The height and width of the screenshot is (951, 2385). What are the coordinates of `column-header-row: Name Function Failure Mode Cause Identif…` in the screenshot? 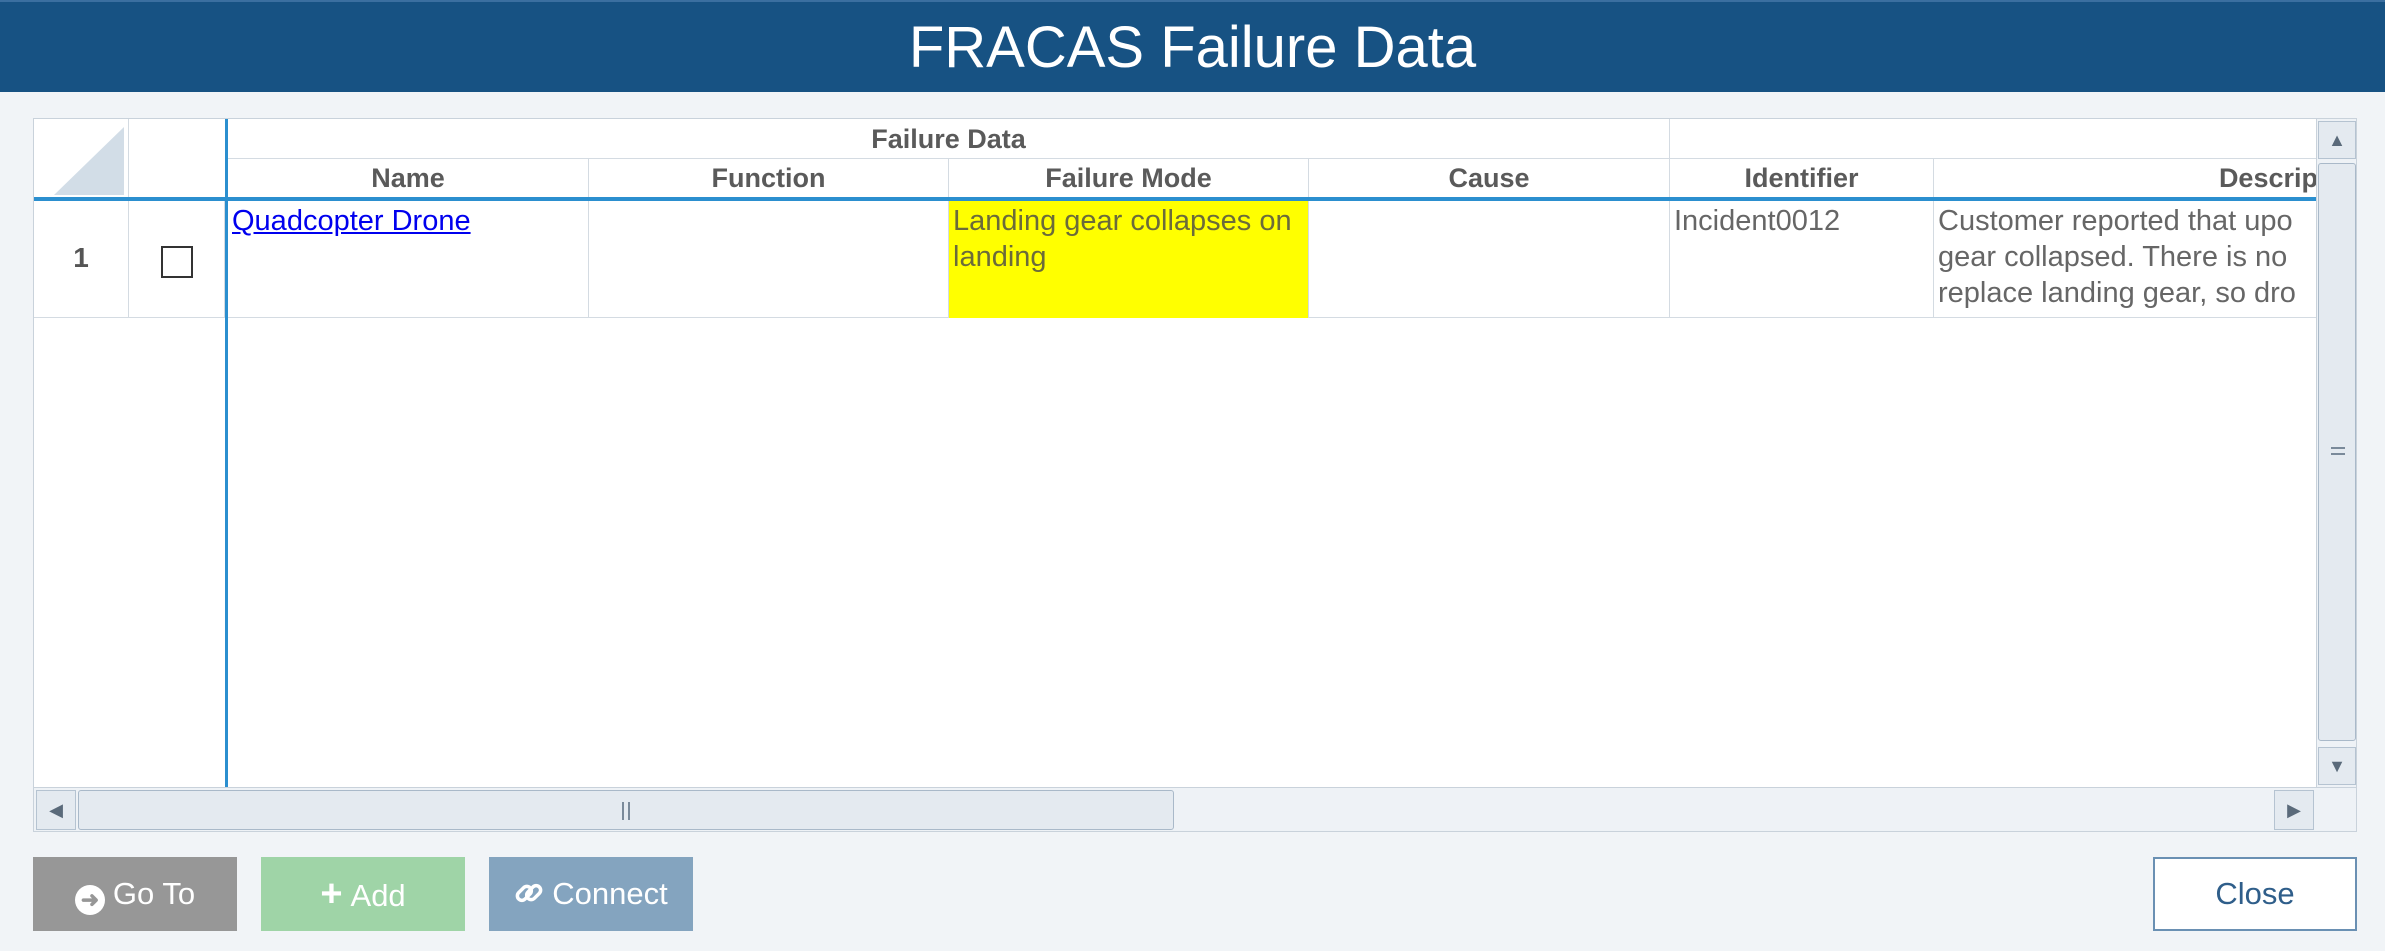 It's located at (1273, 178).